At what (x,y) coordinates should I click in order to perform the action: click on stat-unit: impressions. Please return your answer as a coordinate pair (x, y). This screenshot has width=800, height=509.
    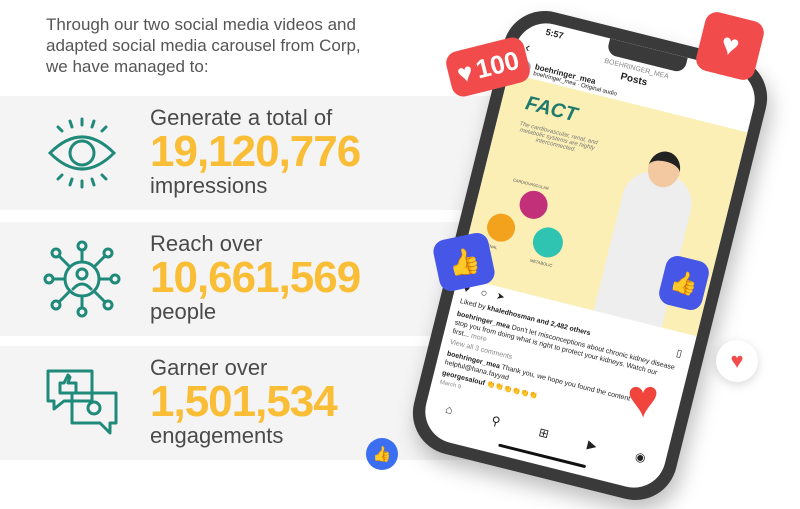
    Looking at the image, I should click on (209, 185).